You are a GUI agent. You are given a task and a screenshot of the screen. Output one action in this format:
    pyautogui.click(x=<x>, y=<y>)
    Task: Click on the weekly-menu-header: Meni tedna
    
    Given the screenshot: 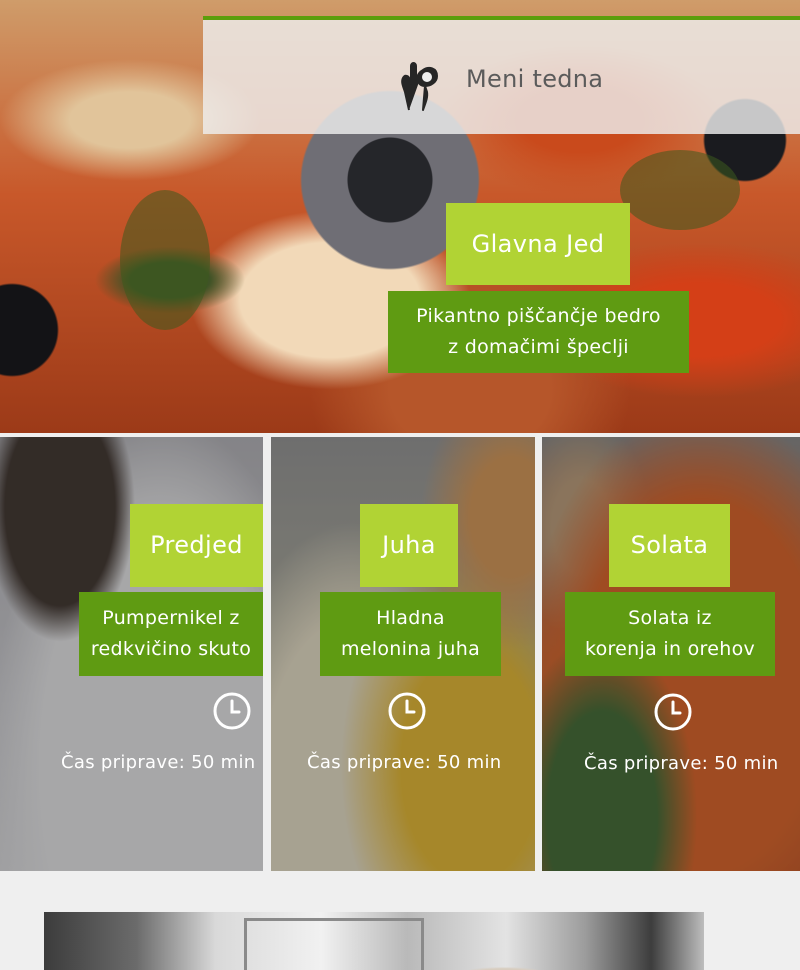 What is the action you would take?
    pyautogui.click(x=501, y=75)
    